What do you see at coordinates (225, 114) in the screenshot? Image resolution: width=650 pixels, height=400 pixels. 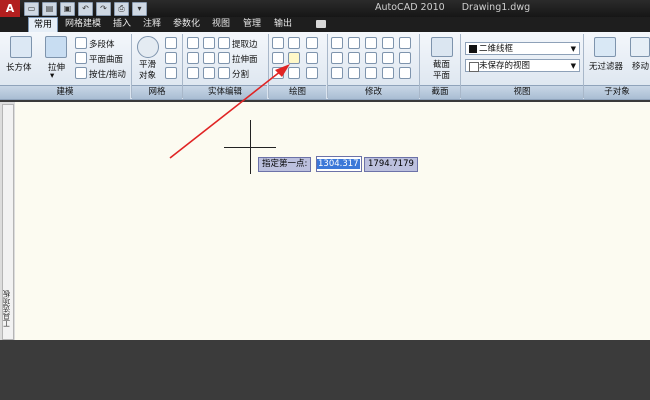 I see `annotation-arrow-line` at bounding box center [225, 114].